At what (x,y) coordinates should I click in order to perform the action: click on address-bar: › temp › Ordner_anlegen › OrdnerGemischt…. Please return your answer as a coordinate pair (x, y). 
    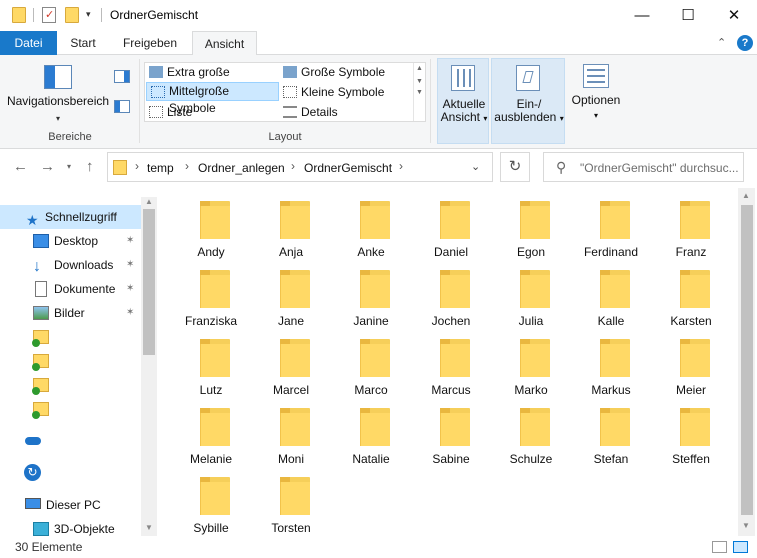
    Looking at the image, I should click on (300, 167).